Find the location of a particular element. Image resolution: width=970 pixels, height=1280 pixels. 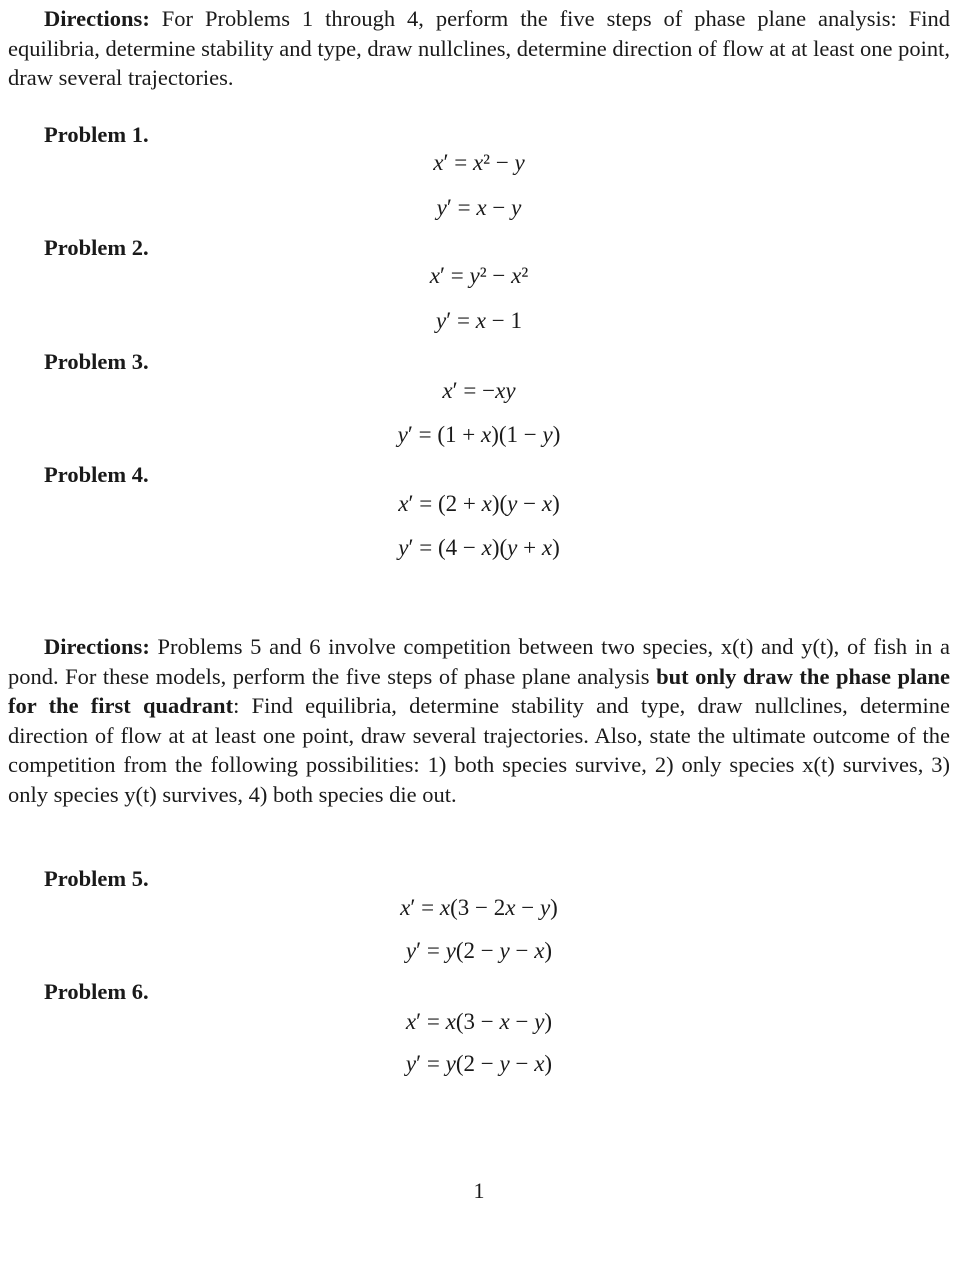

problem-2-equation-y: y′ = x − 1 is located at coordinates (479, 320).